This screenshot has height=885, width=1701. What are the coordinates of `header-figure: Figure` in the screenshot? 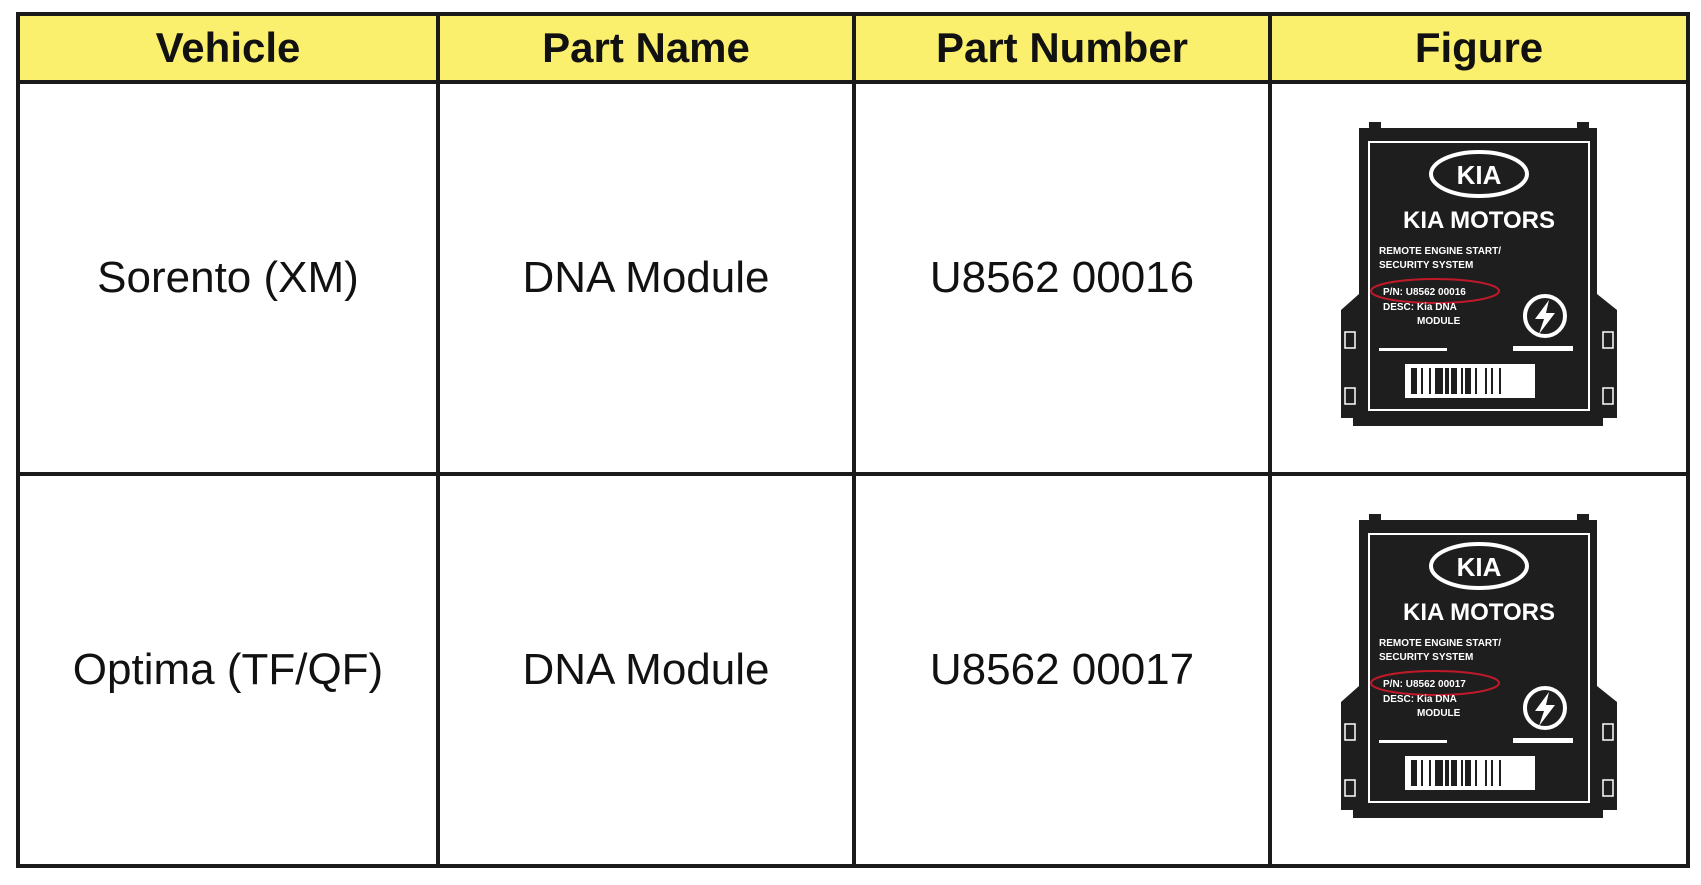 It's located at (1479, 48).